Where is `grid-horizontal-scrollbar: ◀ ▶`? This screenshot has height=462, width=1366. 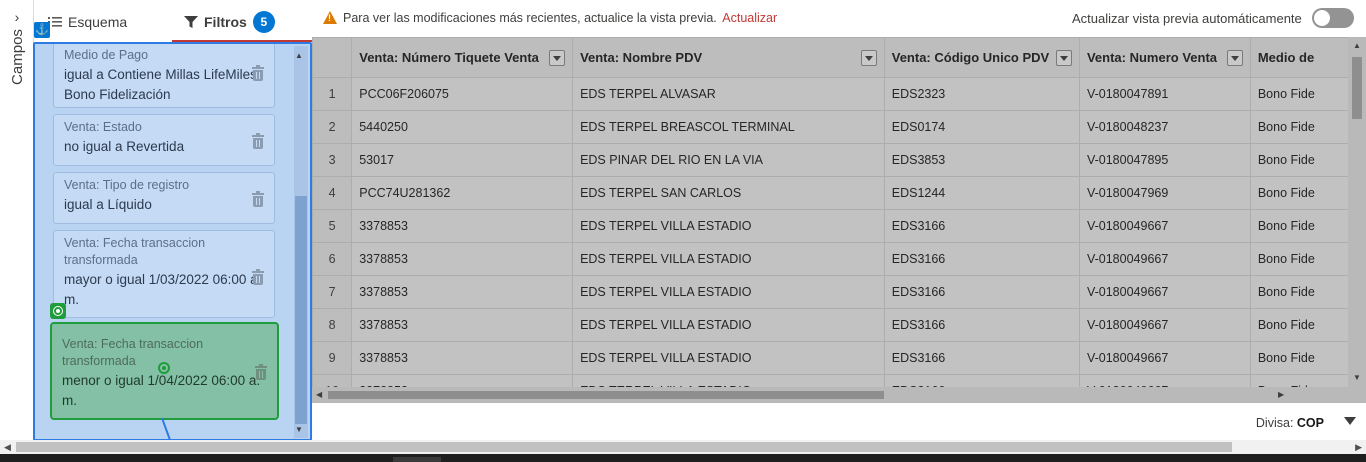 grid-horizontal-scrollbar: ◀ ▶ is located at coordinates (830, 395).